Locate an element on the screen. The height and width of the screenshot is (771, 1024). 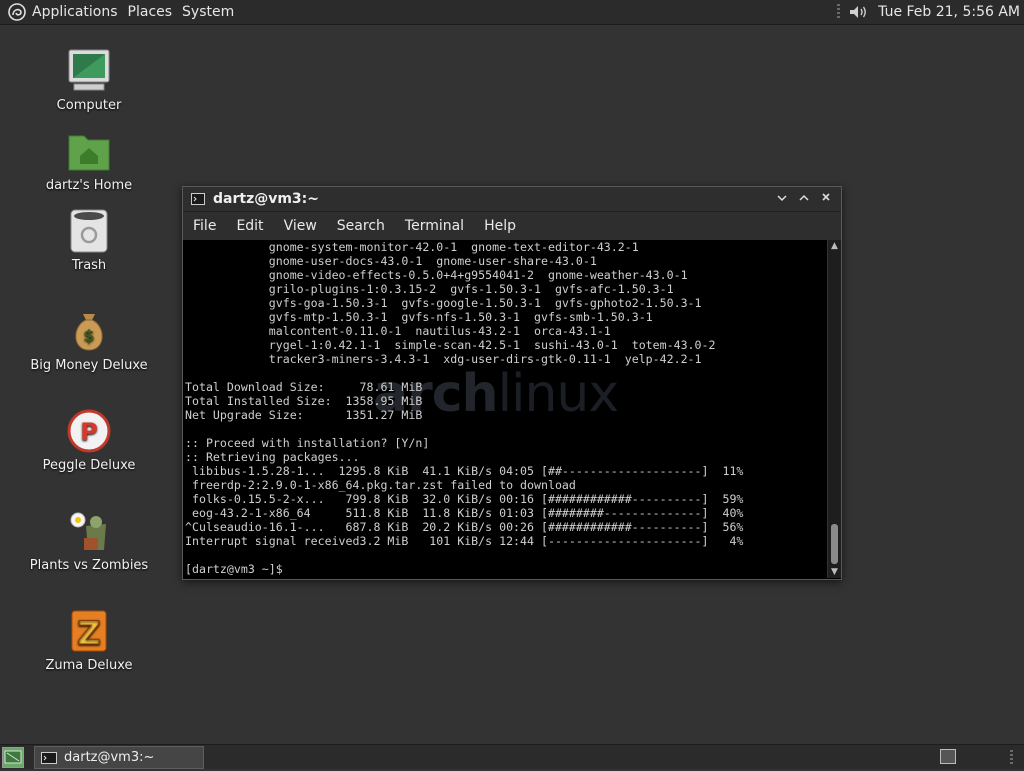
minimize-button is located at coordinates (782, 199).